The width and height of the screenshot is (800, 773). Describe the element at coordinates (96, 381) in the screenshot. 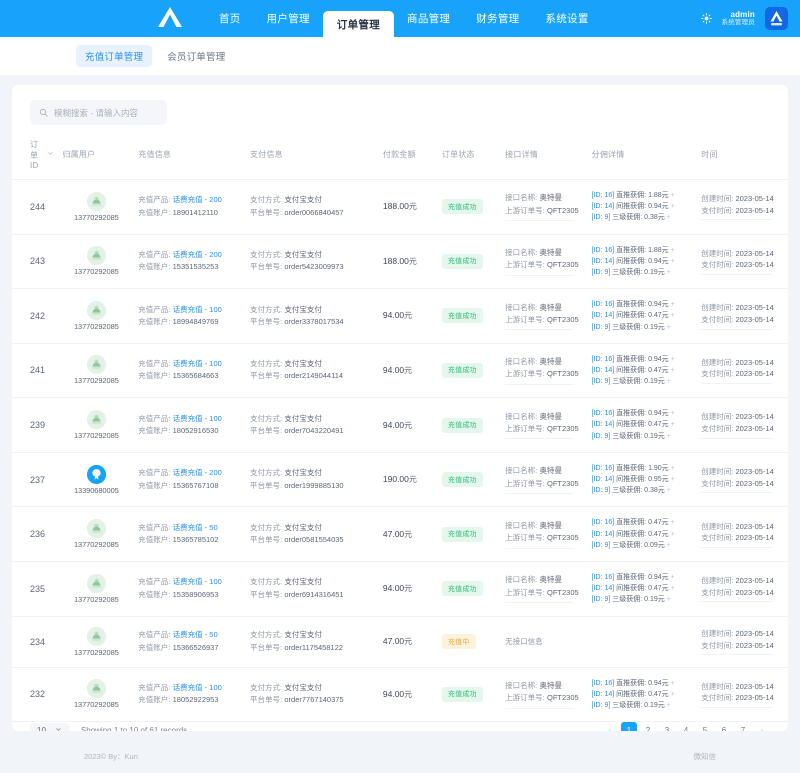

I see `user-phone: 13770292085` at that location.